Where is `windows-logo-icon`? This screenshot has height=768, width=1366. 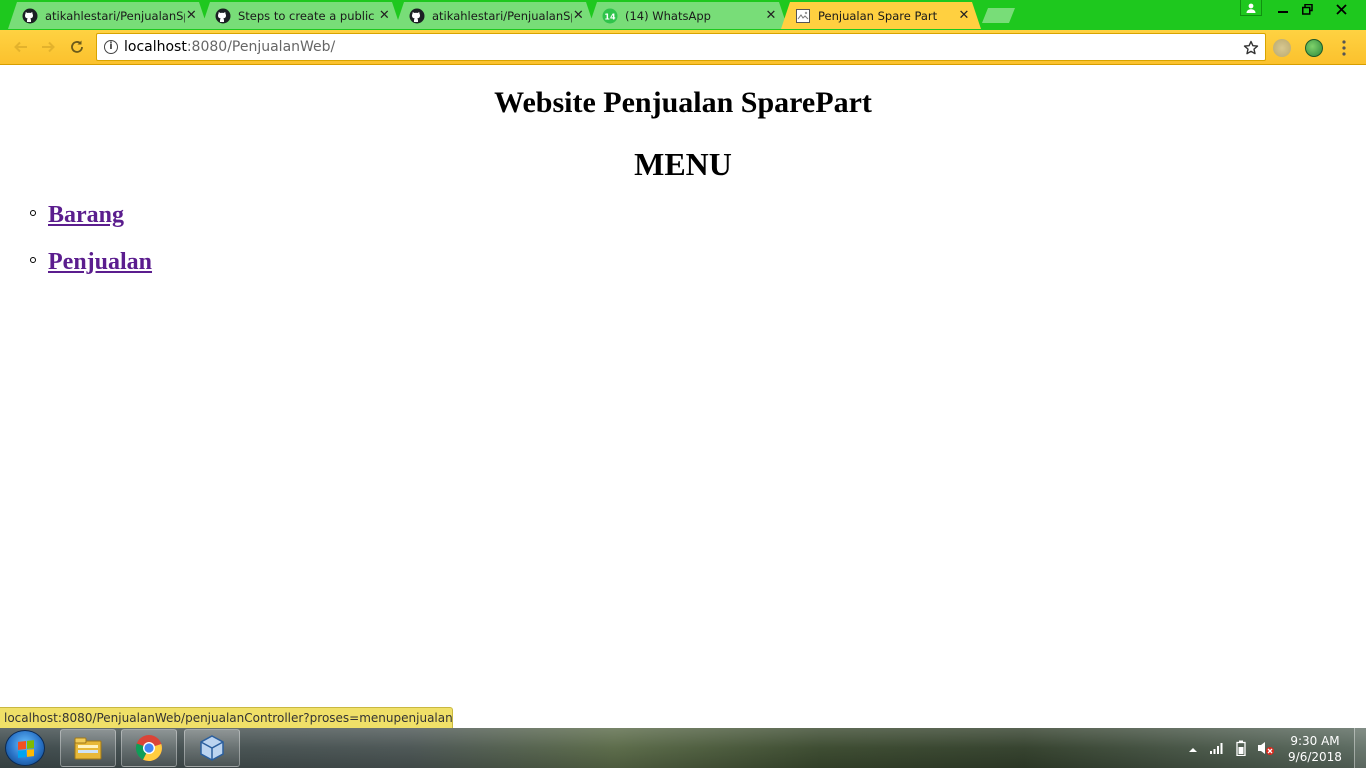
windows-logo-icon is located at coordinates (26, 749).